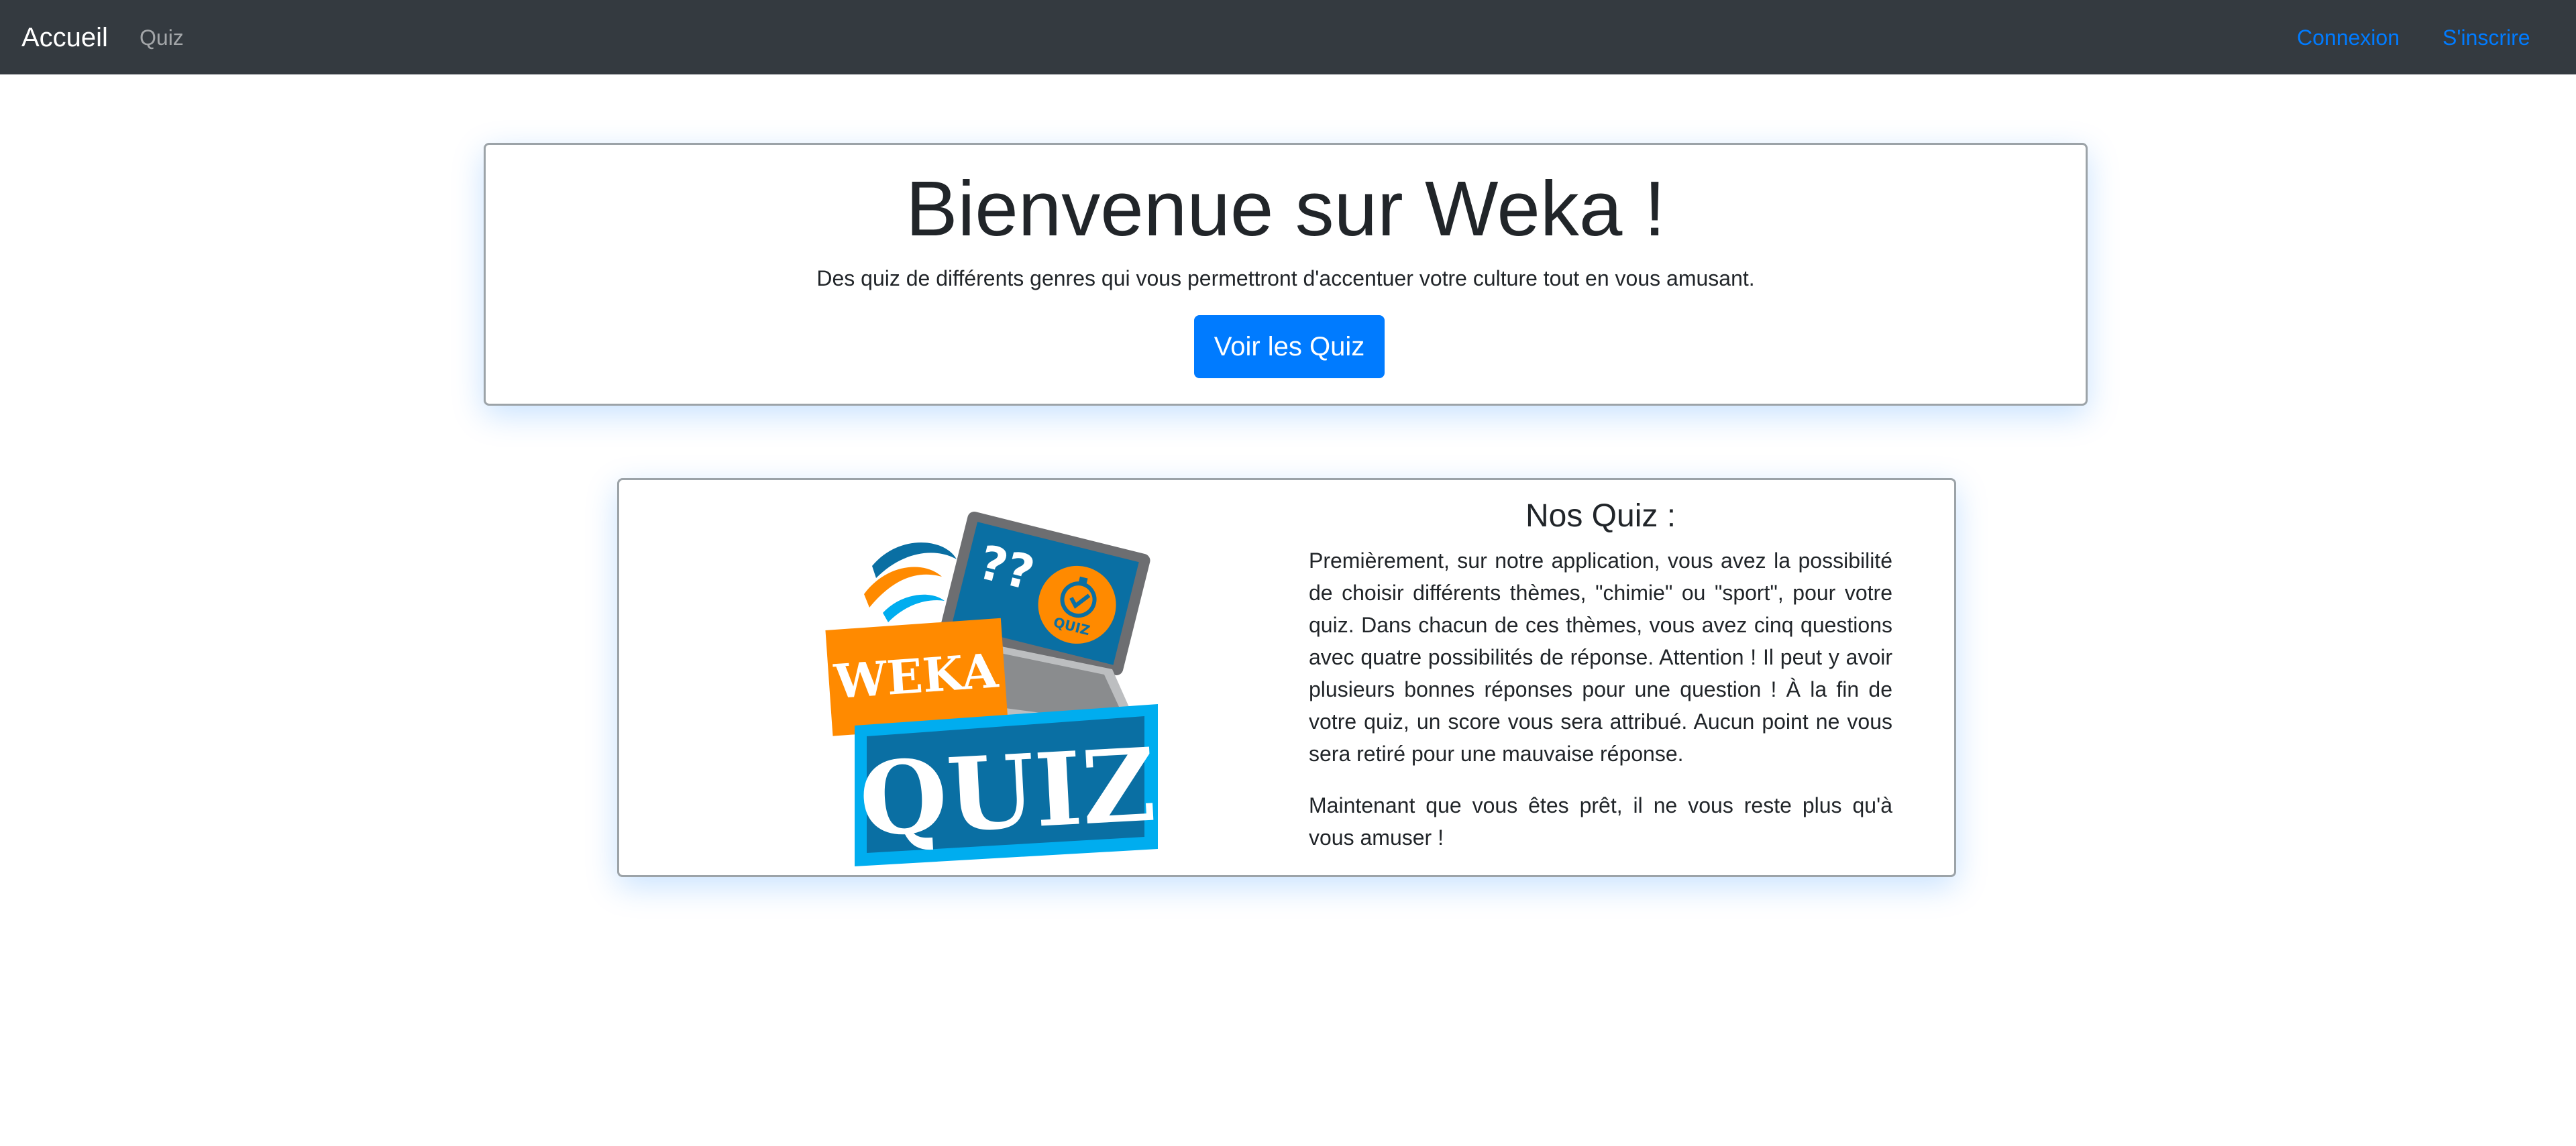  What do you see at coordinates (1288, 37) in the screenshot?
I see `top-navbar: Accueil Quiz Connexion S'inscrire` at bounding box center [1288, 37].